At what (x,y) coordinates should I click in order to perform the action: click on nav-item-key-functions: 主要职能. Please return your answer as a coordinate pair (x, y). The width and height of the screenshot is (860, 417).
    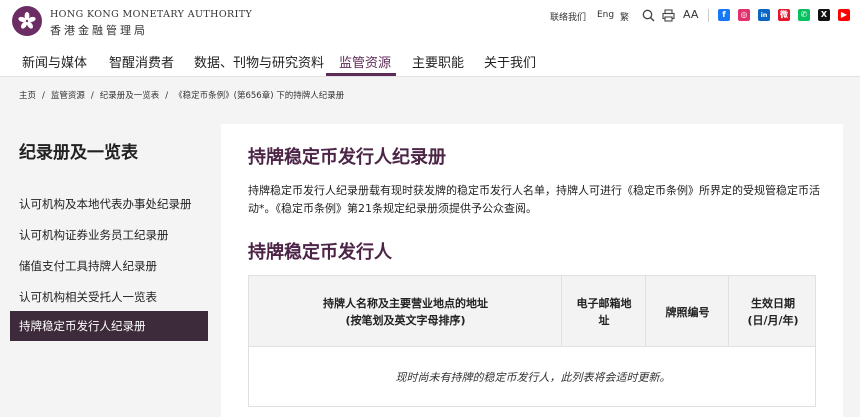
    Looking at the image, I should click on (438, 61).